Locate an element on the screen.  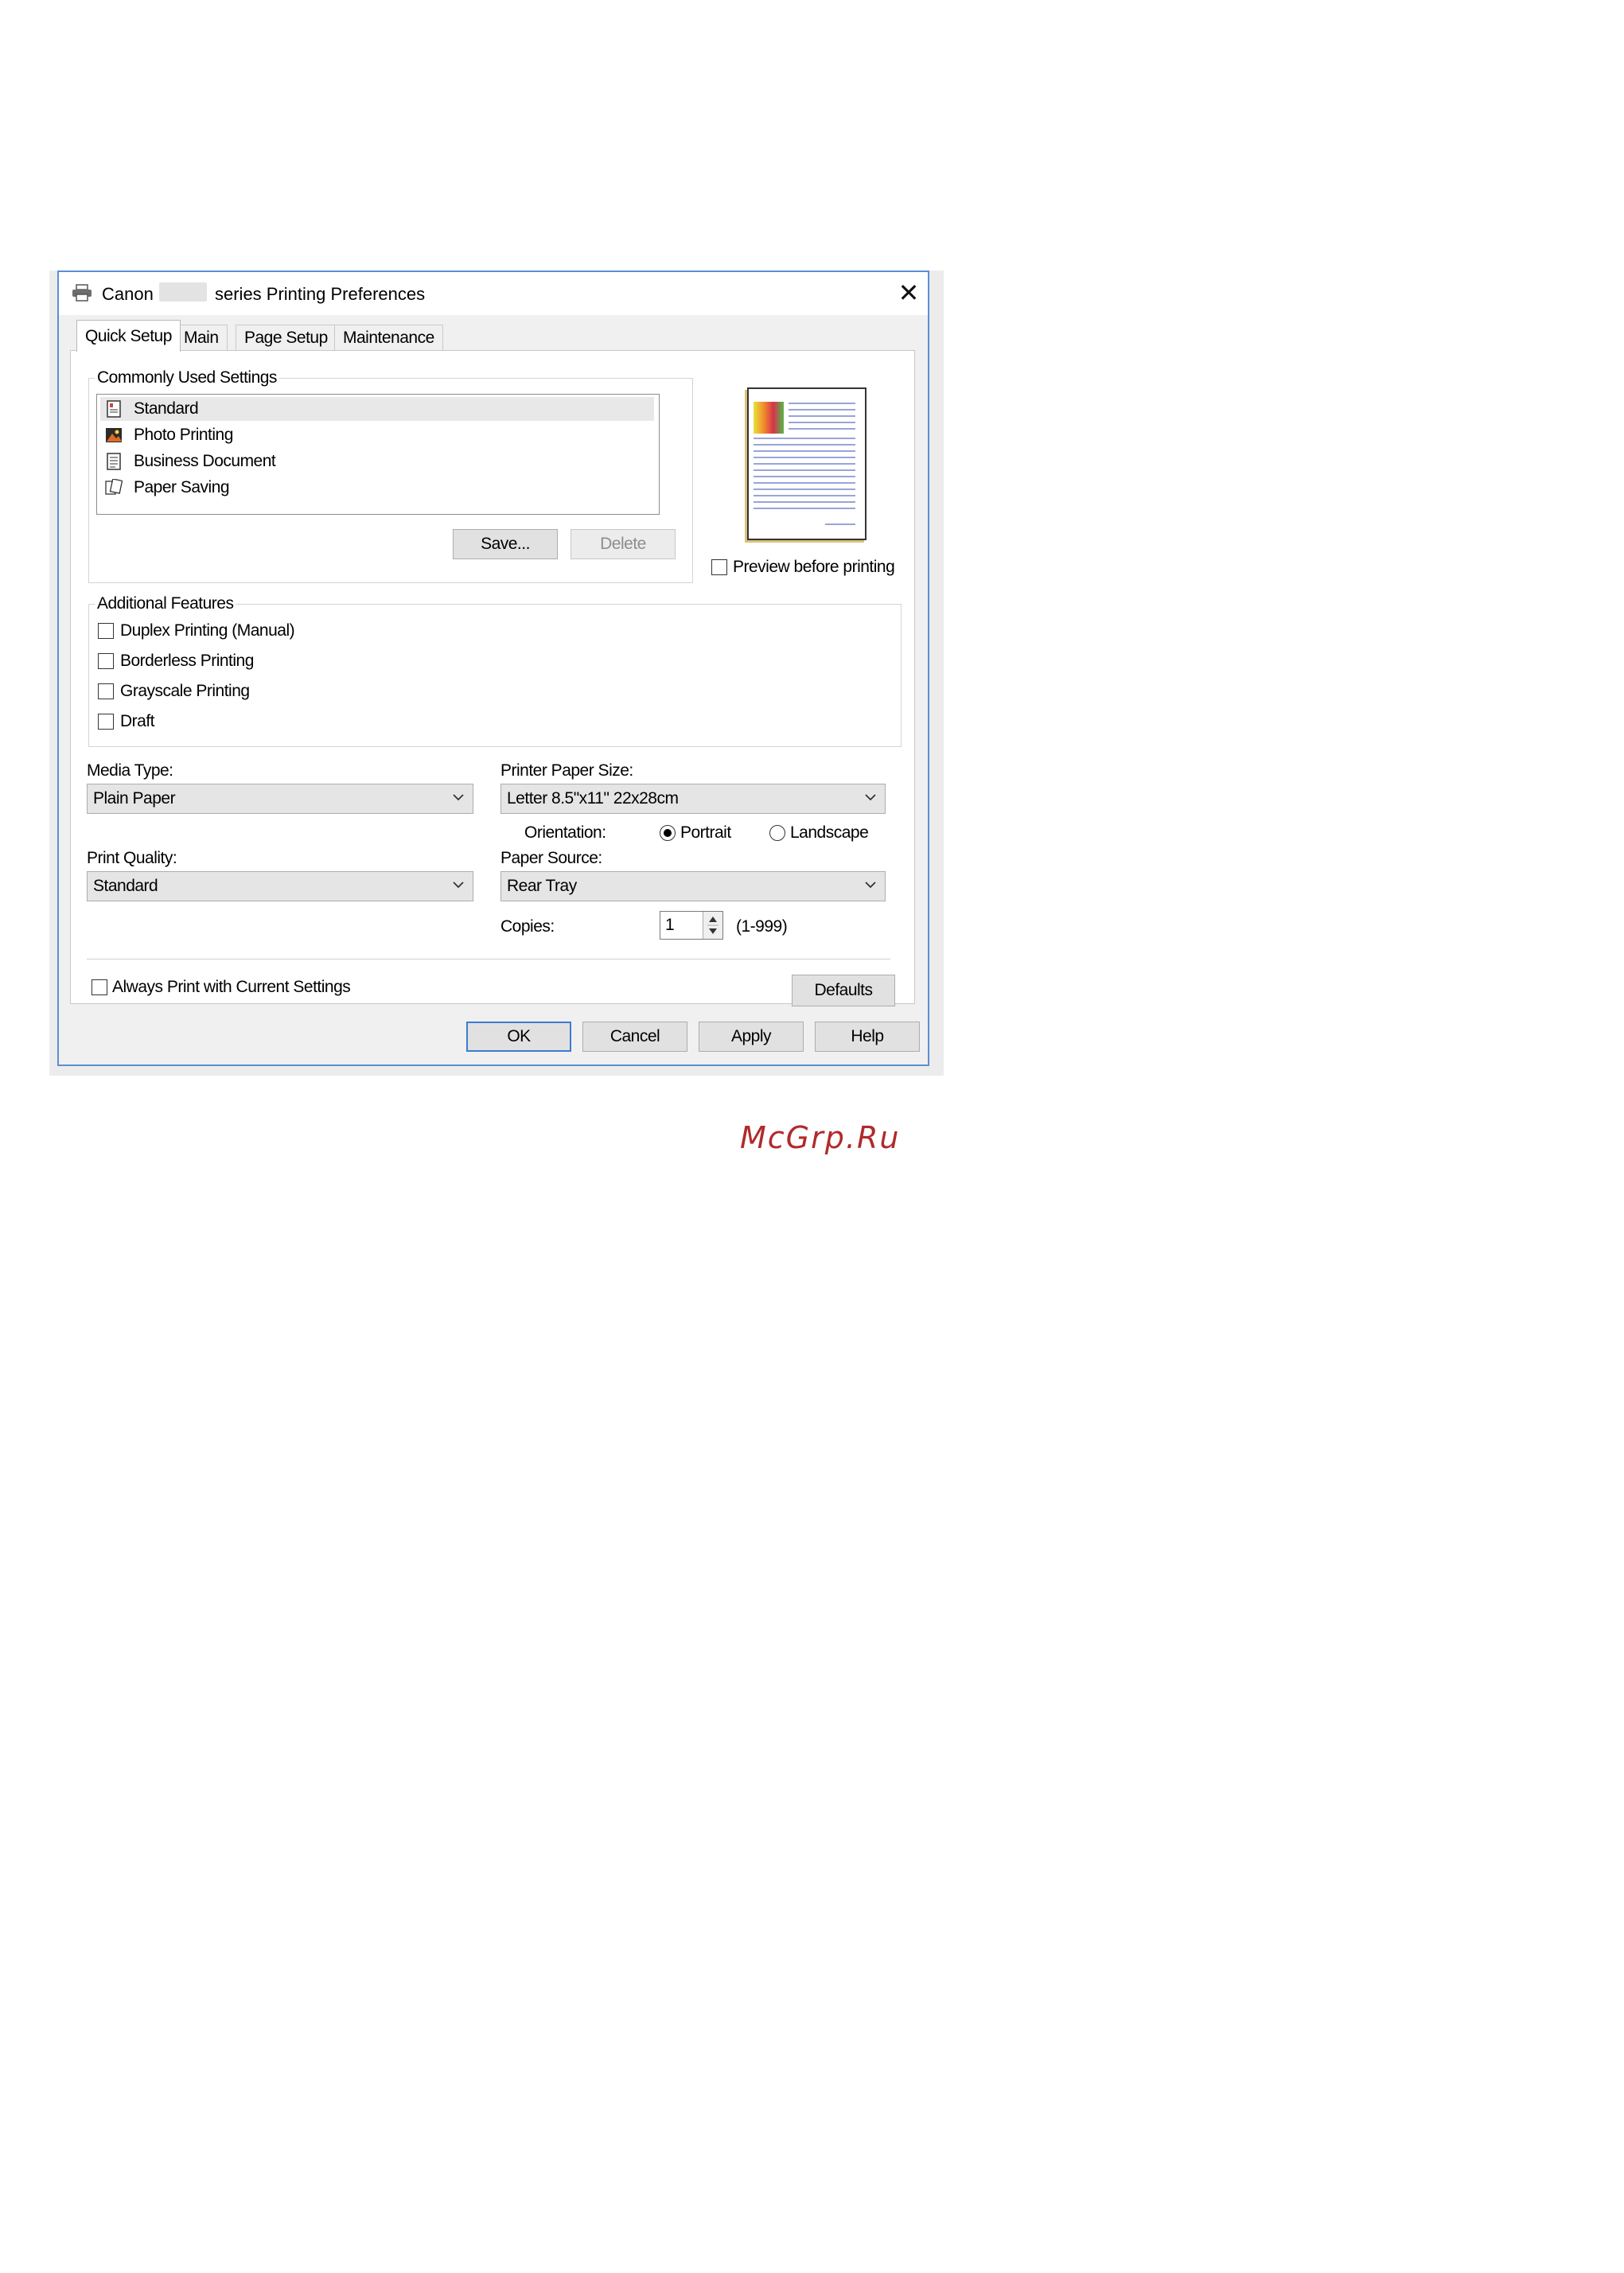
draft-label: Draft is located at coordinates (137, 721).